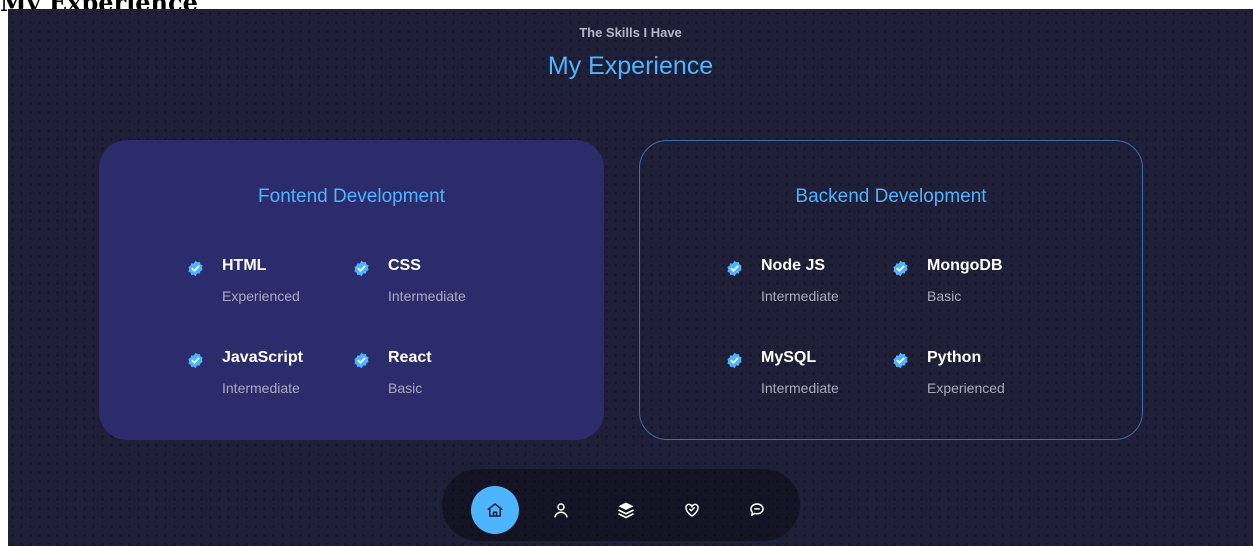 This screenshot has height=546, width=1253. What do you see at coordinates (351, 196) in the screenshot?
I see `frontend-card-title: Fontend Development` at bounding box center [351, 196].